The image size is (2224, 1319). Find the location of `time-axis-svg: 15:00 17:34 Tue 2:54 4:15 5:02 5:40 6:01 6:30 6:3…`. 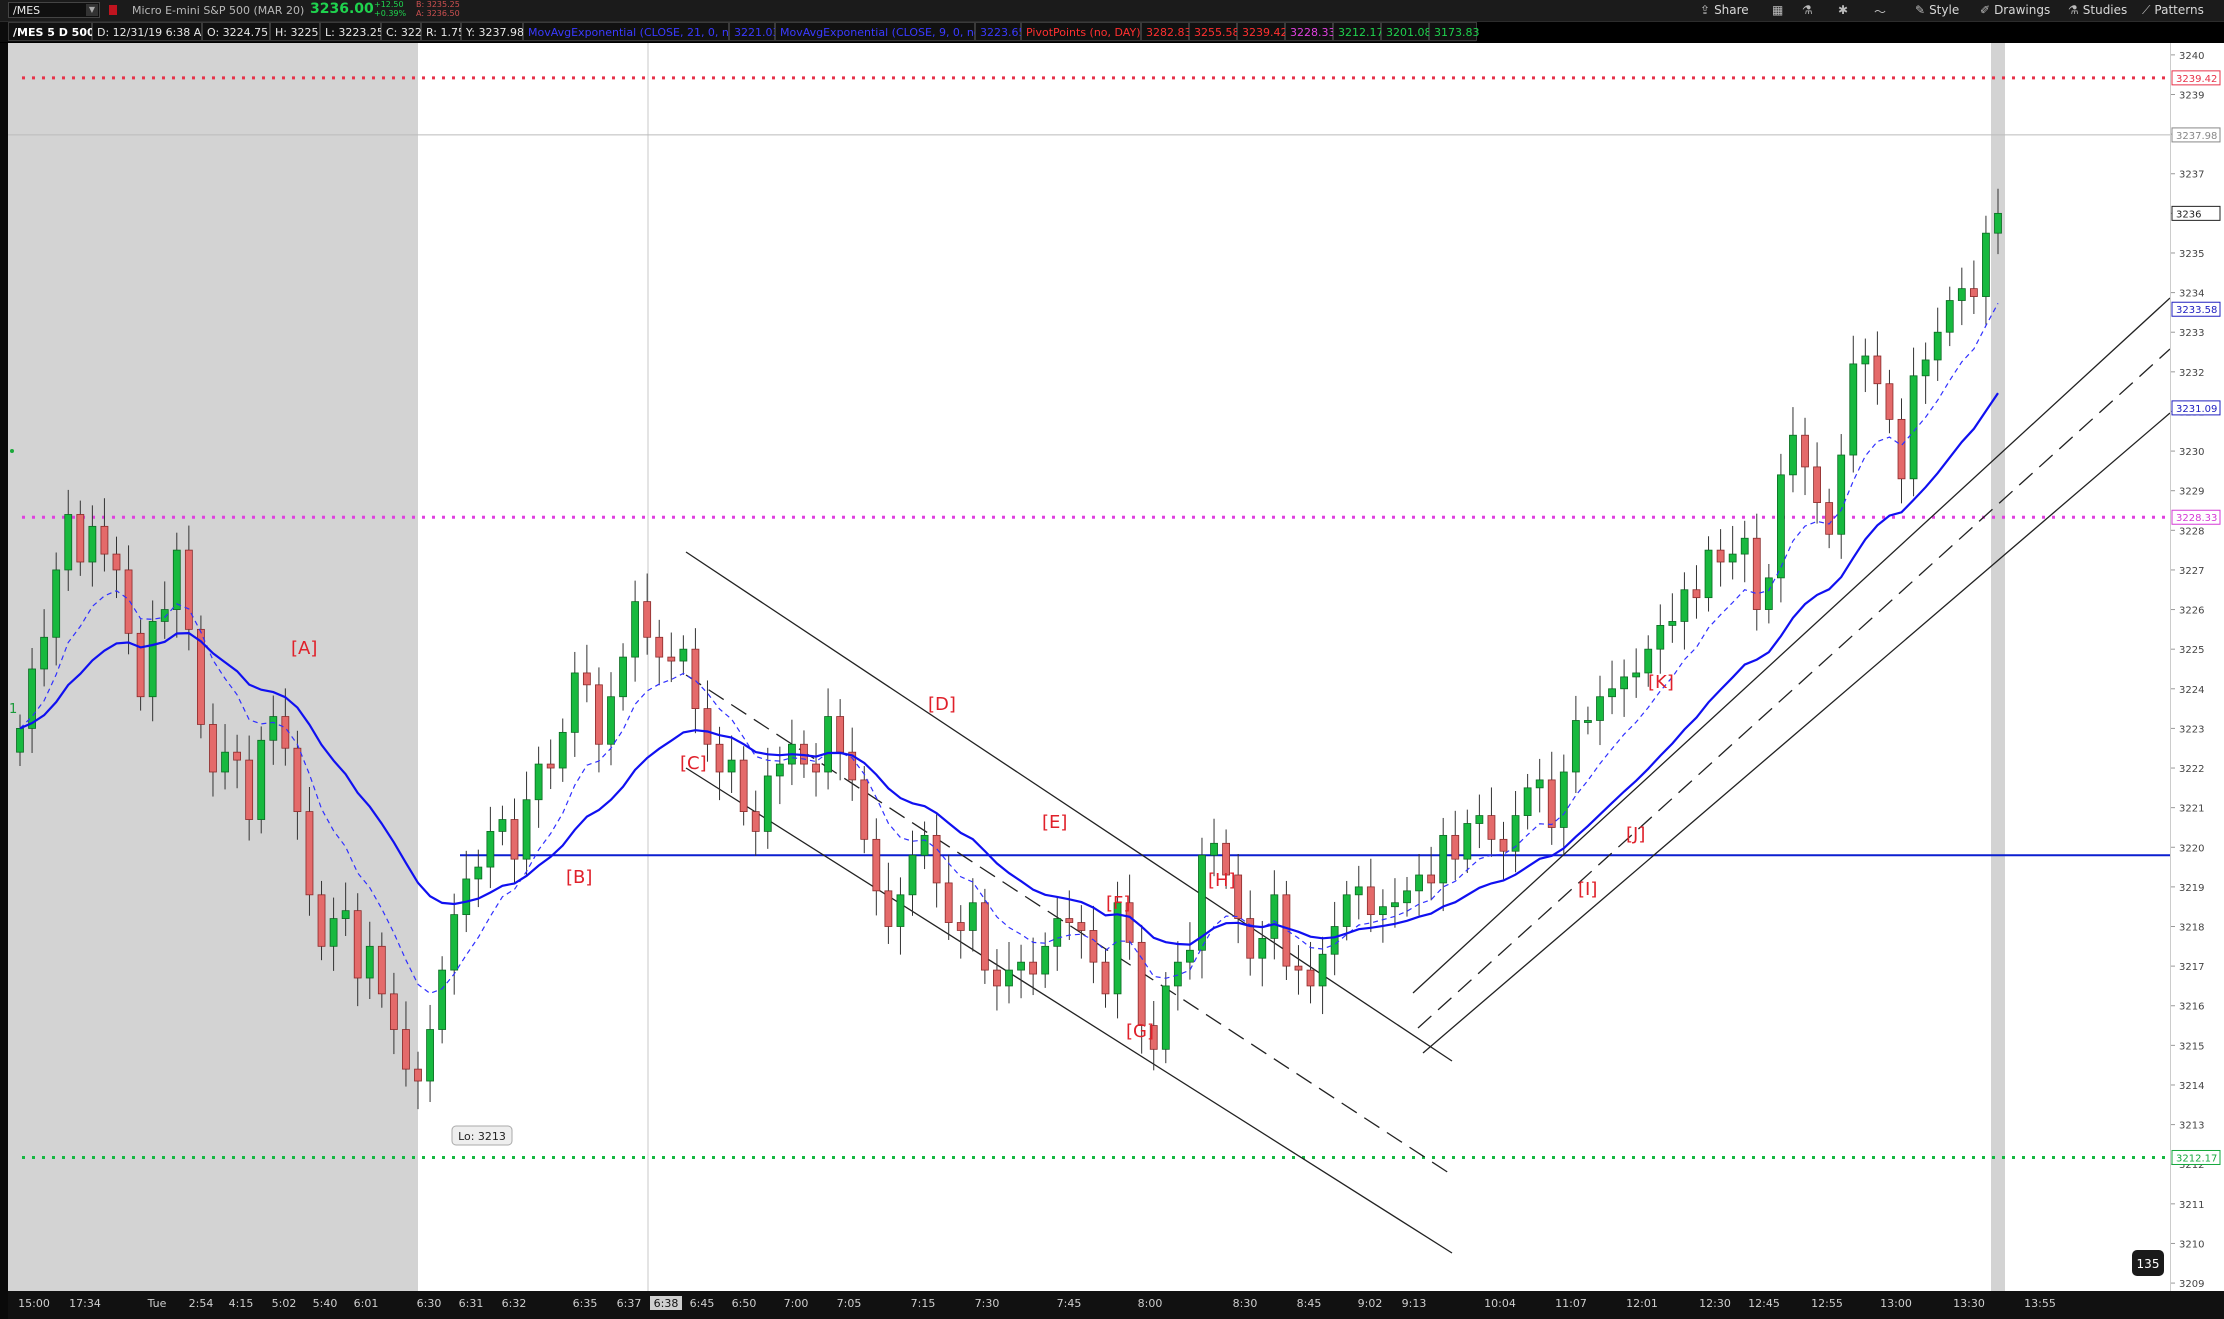

time-axis-svg: 15:00 17:34 Tue 2:54 4:15 5:02 5:40 6:01 6:30 6:3… is located at coordinates (1116, 1305).